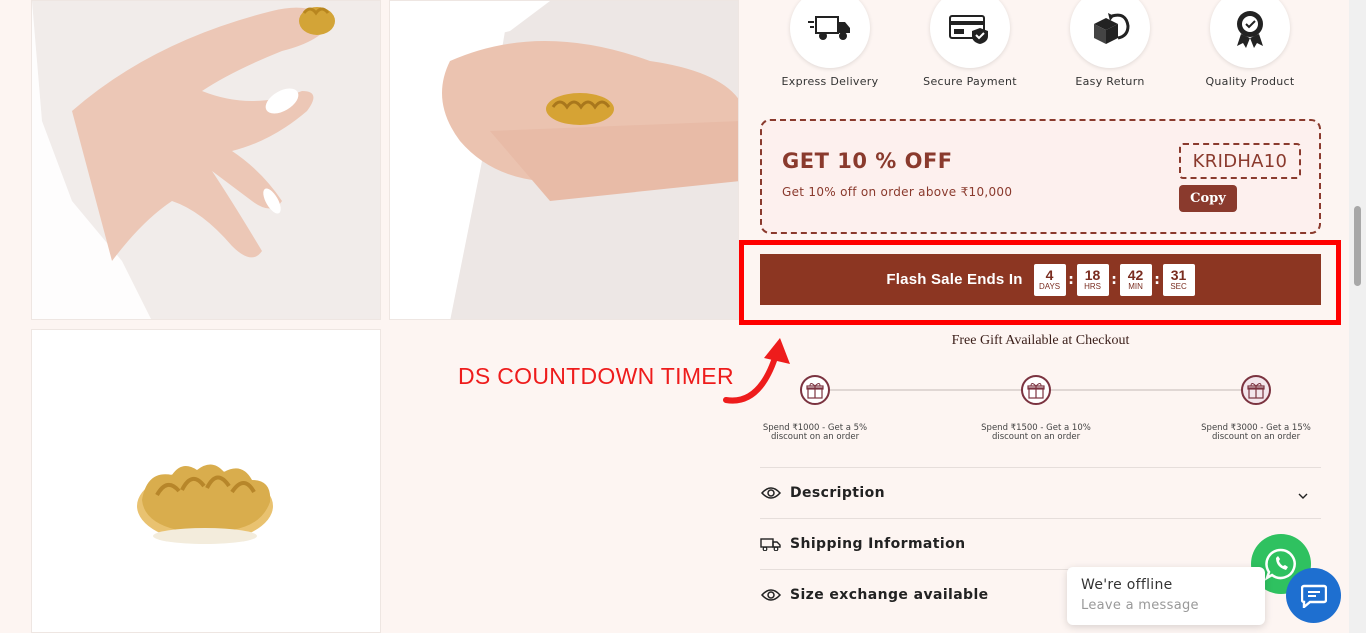 Image resolution: width=1366 pixels, height=633 pixels. Describe the element at coordinates (830, 81) in the screenshot. I see `feature-label: Express Delivery` at that location.